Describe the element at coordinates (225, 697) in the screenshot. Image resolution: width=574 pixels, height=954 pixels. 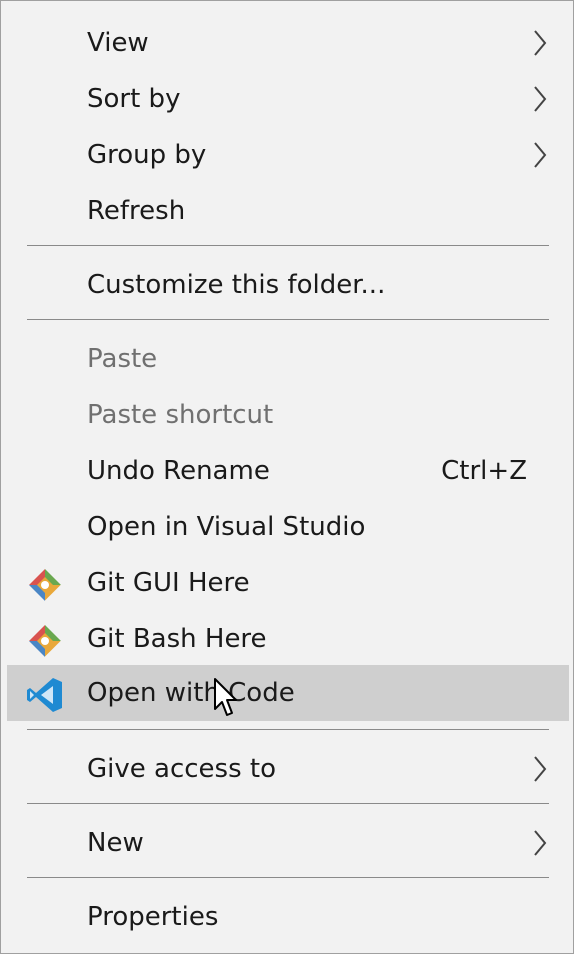
I see `mouse-pointer-icon` at that location.